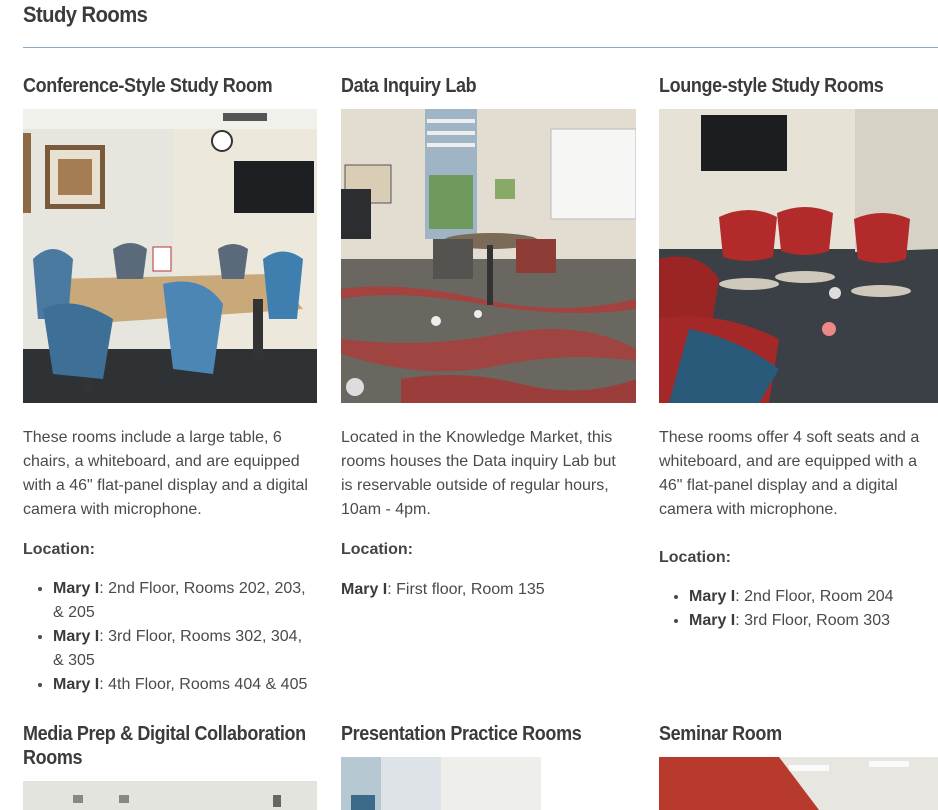  I want to click on room-title: Presentation Practice Rooms, so click(461, 734).